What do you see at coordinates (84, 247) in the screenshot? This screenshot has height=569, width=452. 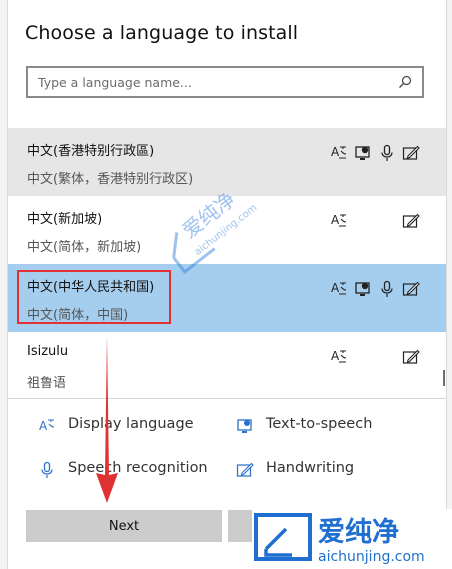 I see `language-native-name: 中文(简体，新加坡)` at bounding box center [84, 247].